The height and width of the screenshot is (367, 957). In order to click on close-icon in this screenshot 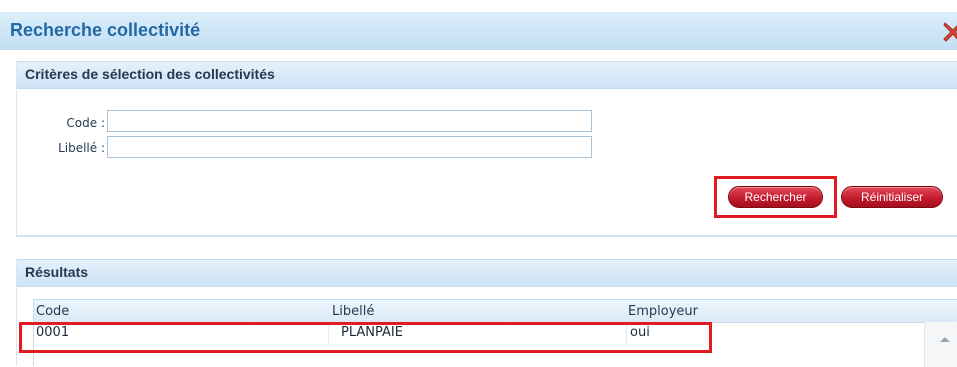, I will do `click(949, 31)`.